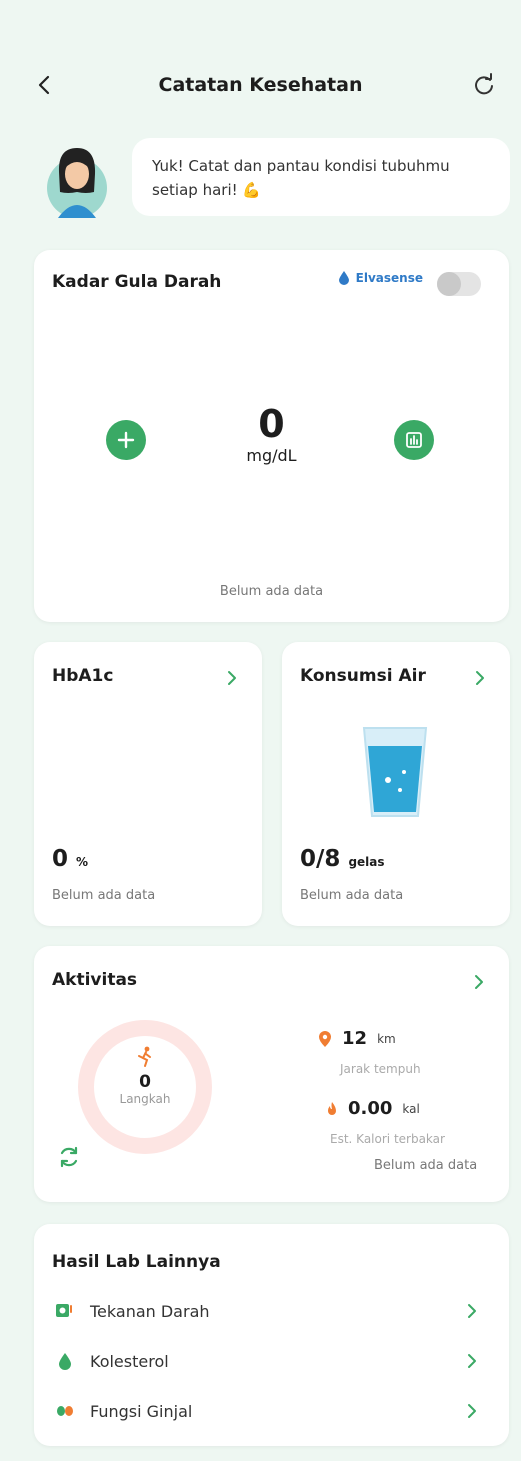  I want to click on lab-item-cholesterol: Kolesterol, so click(274, 1361).